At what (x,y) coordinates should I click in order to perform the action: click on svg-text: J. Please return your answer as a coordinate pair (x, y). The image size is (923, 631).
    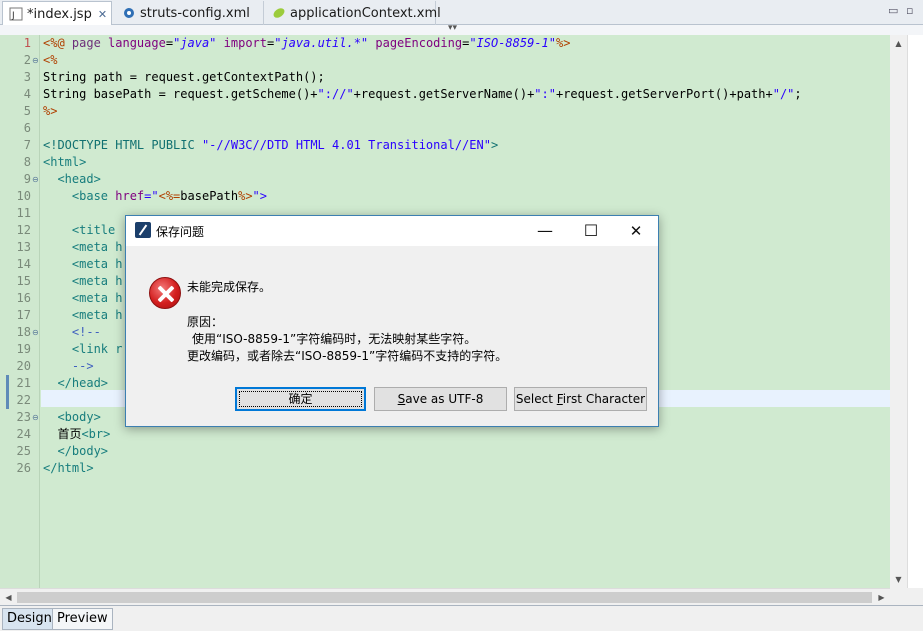
    Looking at the image, I should click on (13, 16).